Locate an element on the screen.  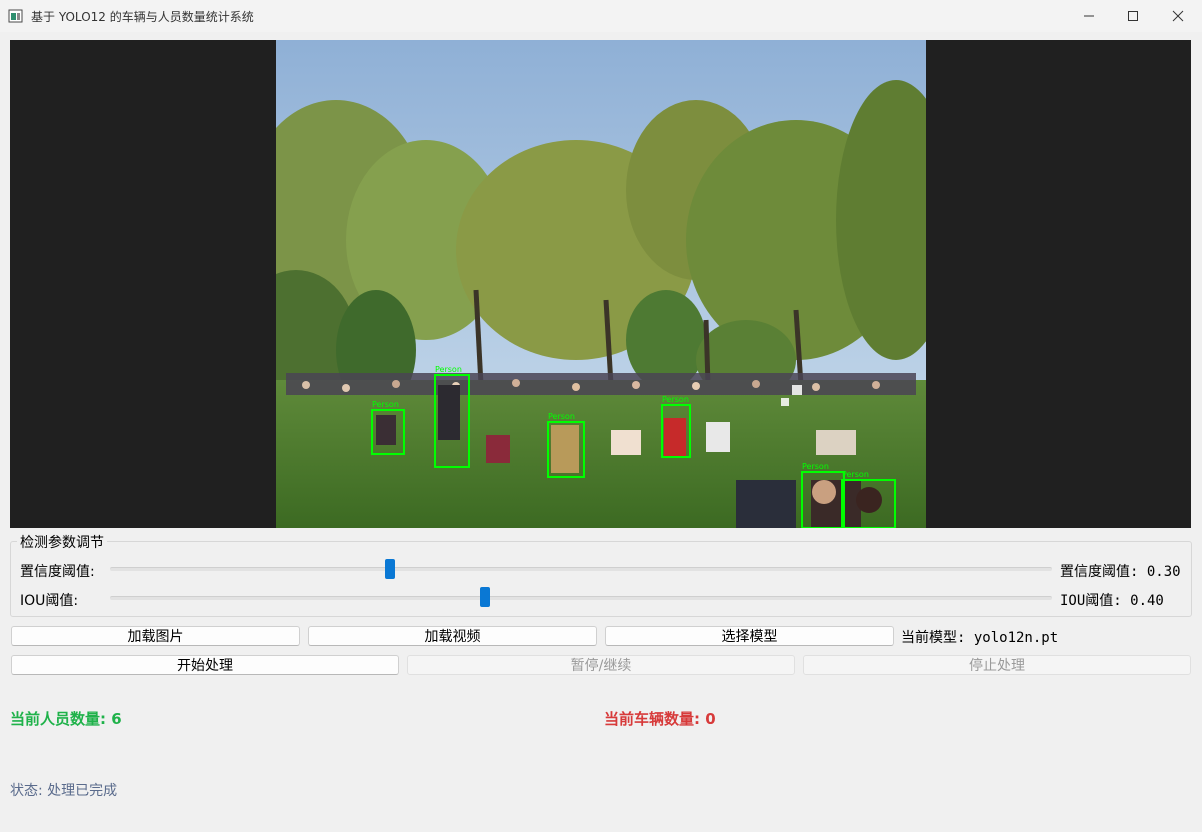
iou-slider is located at coordinates (581, 598).